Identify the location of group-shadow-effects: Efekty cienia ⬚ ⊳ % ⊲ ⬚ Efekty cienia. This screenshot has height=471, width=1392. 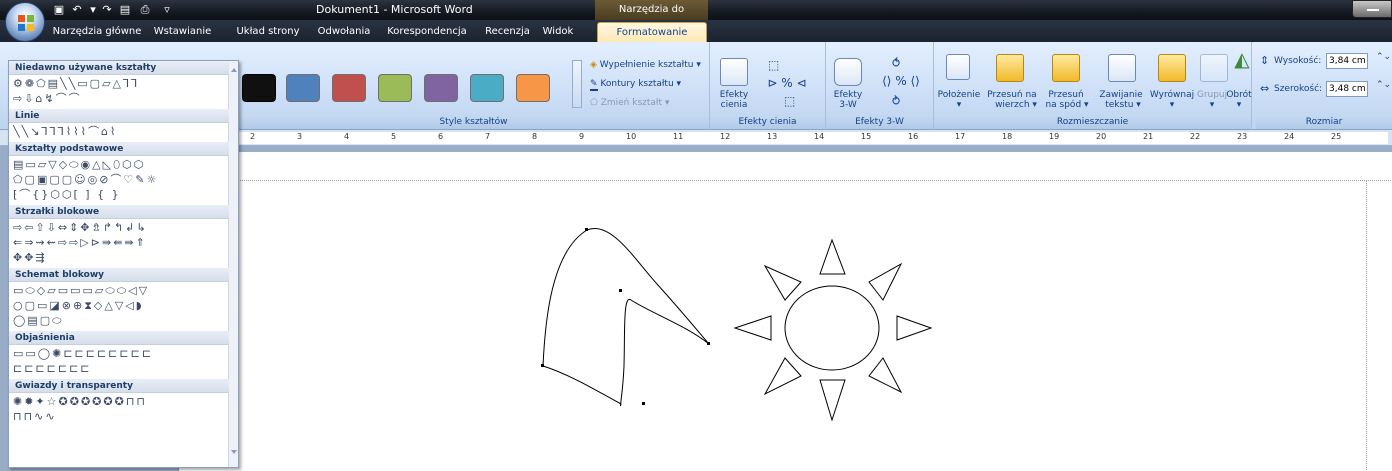
(768, 86).